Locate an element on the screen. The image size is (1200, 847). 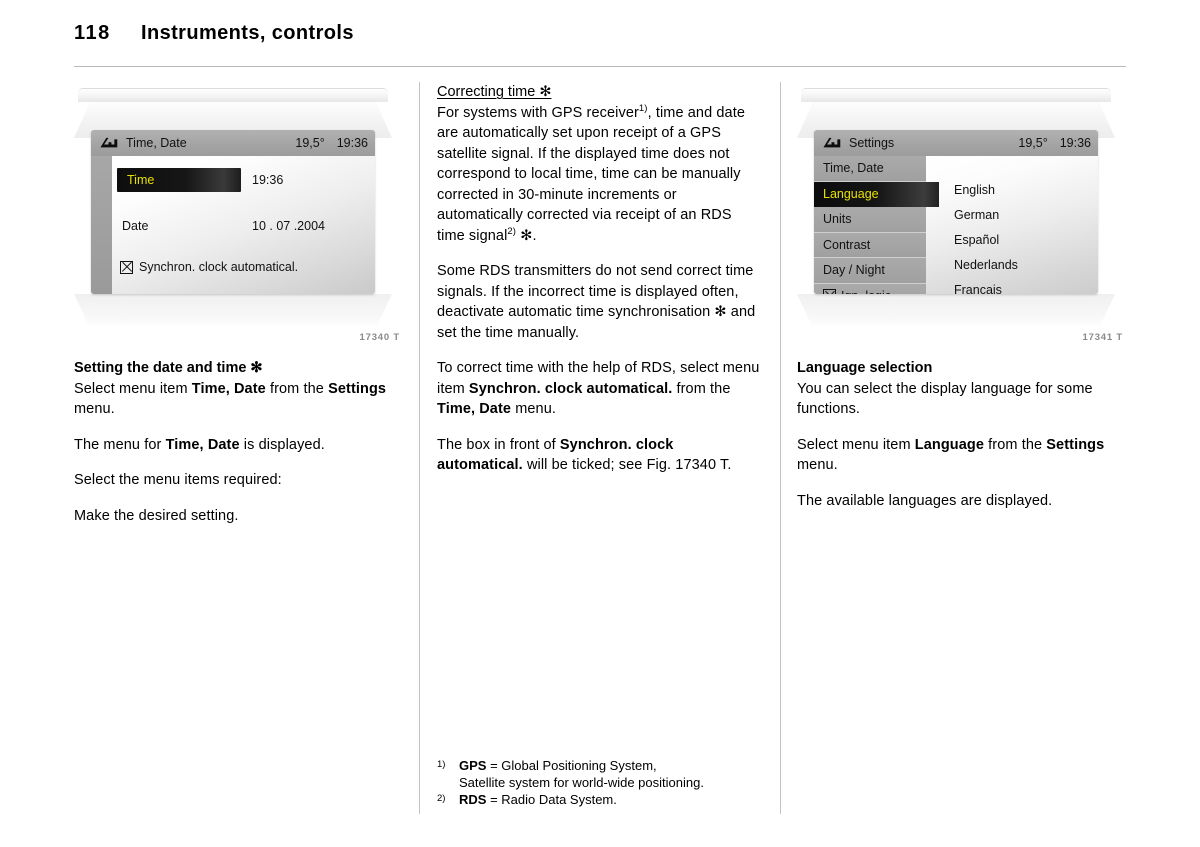
row-date-label: Date is located at coordinates (135, 226).